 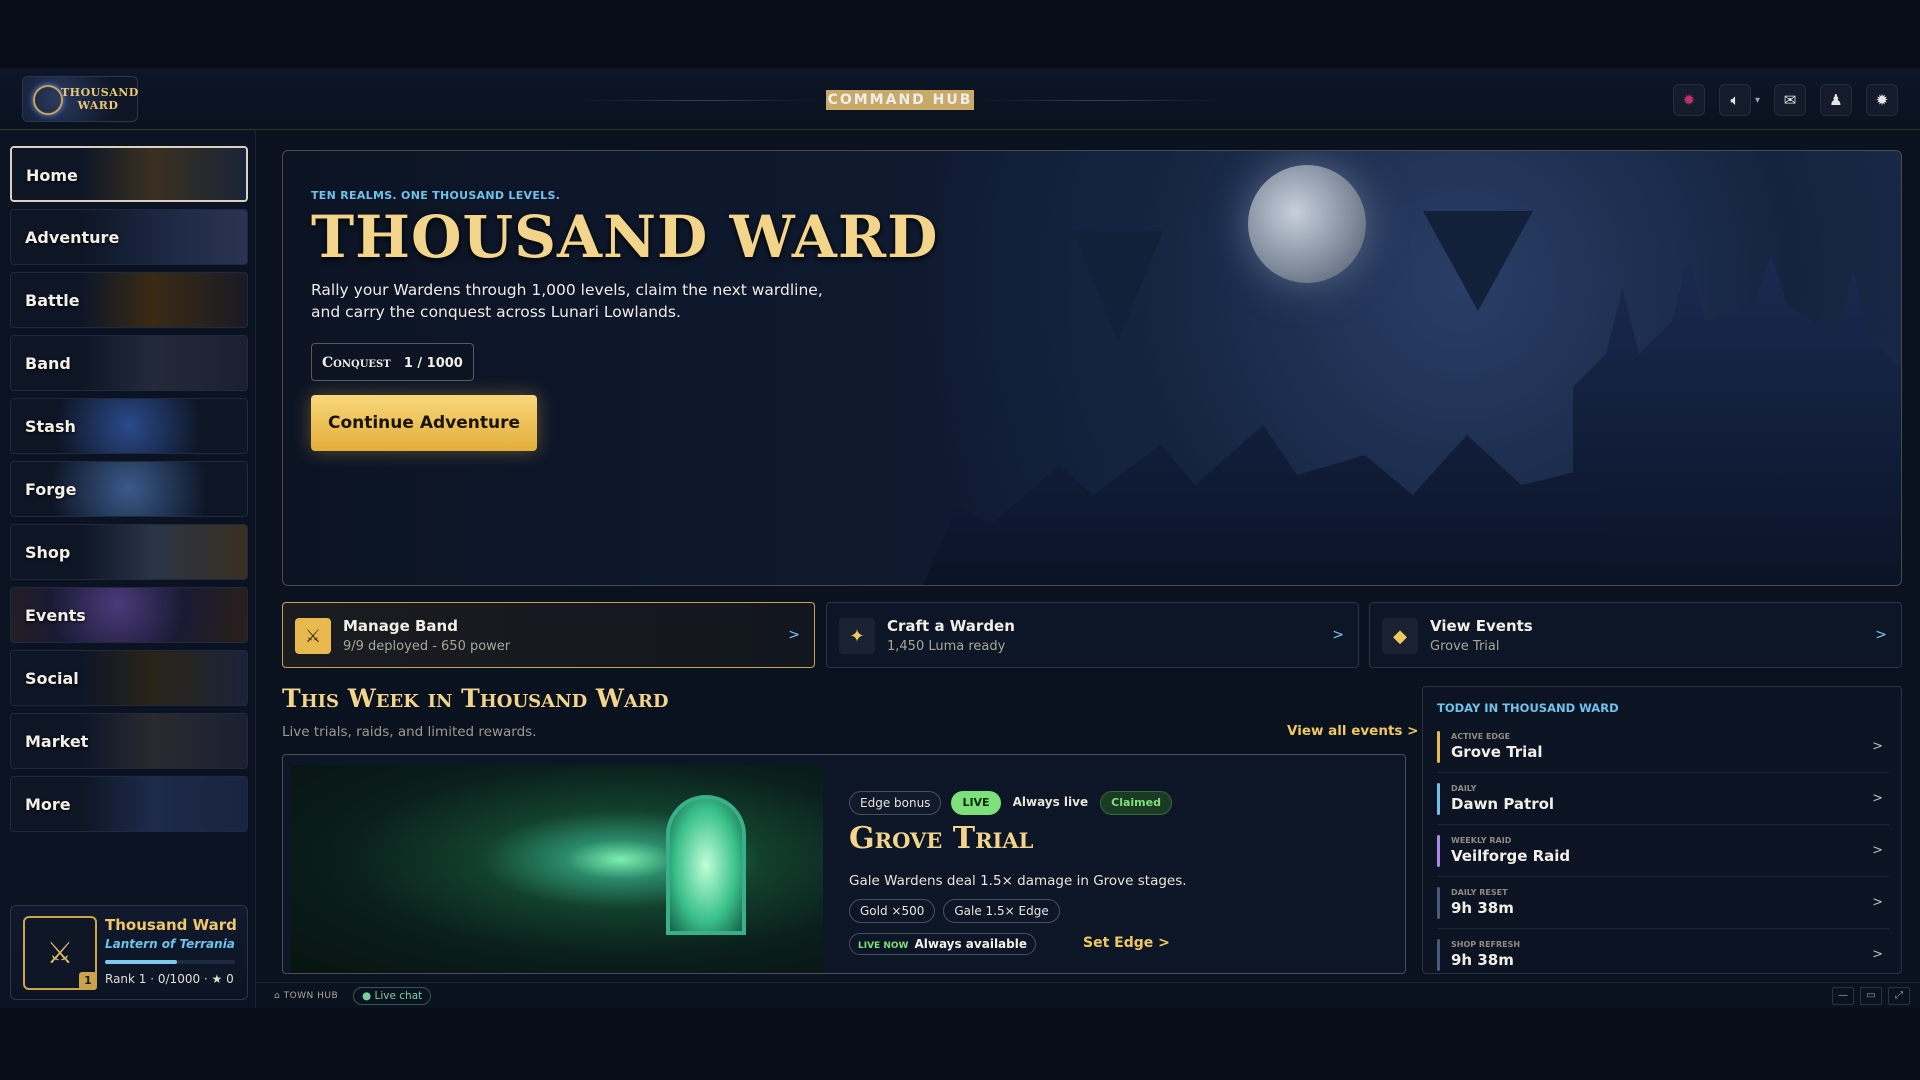 I want to click on minimize-icon: —, so click(x=1843, y=996).